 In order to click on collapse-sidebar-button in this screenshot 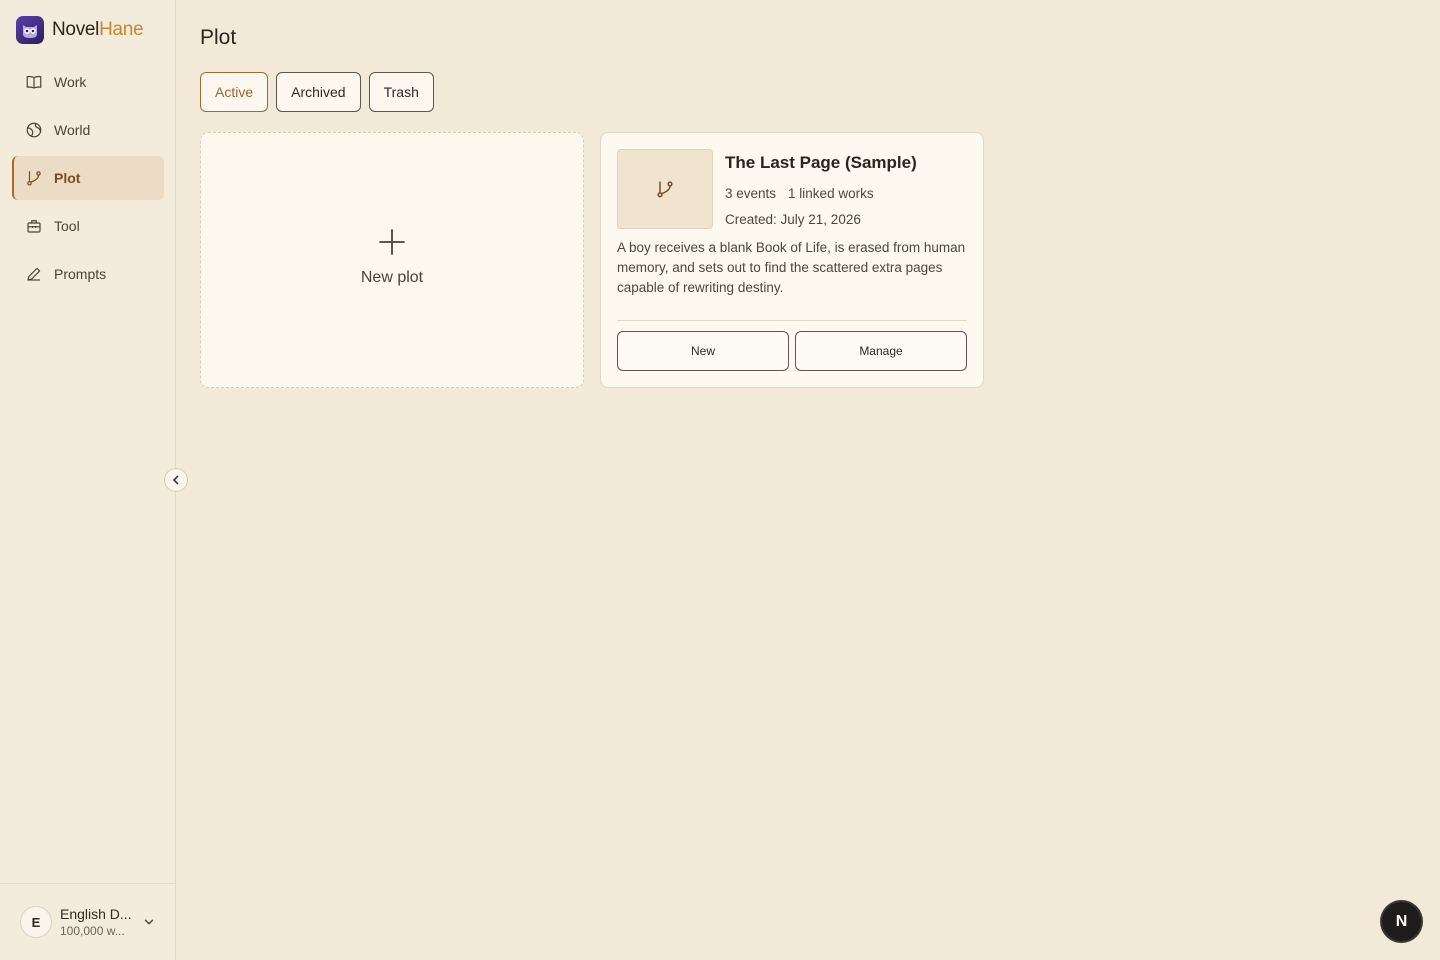, I will do `click(176, 480)`.